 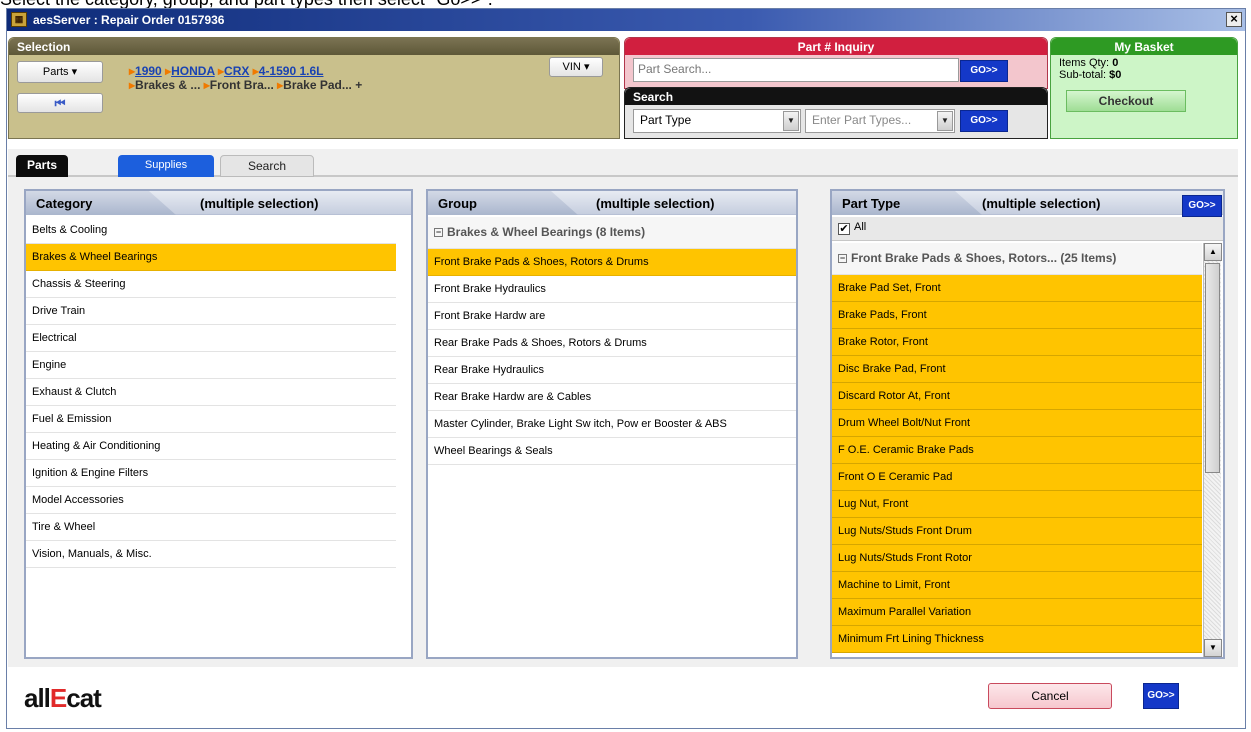 I want to click on group-item: Front Brake Hydraulics, so click(x=612, y=289).